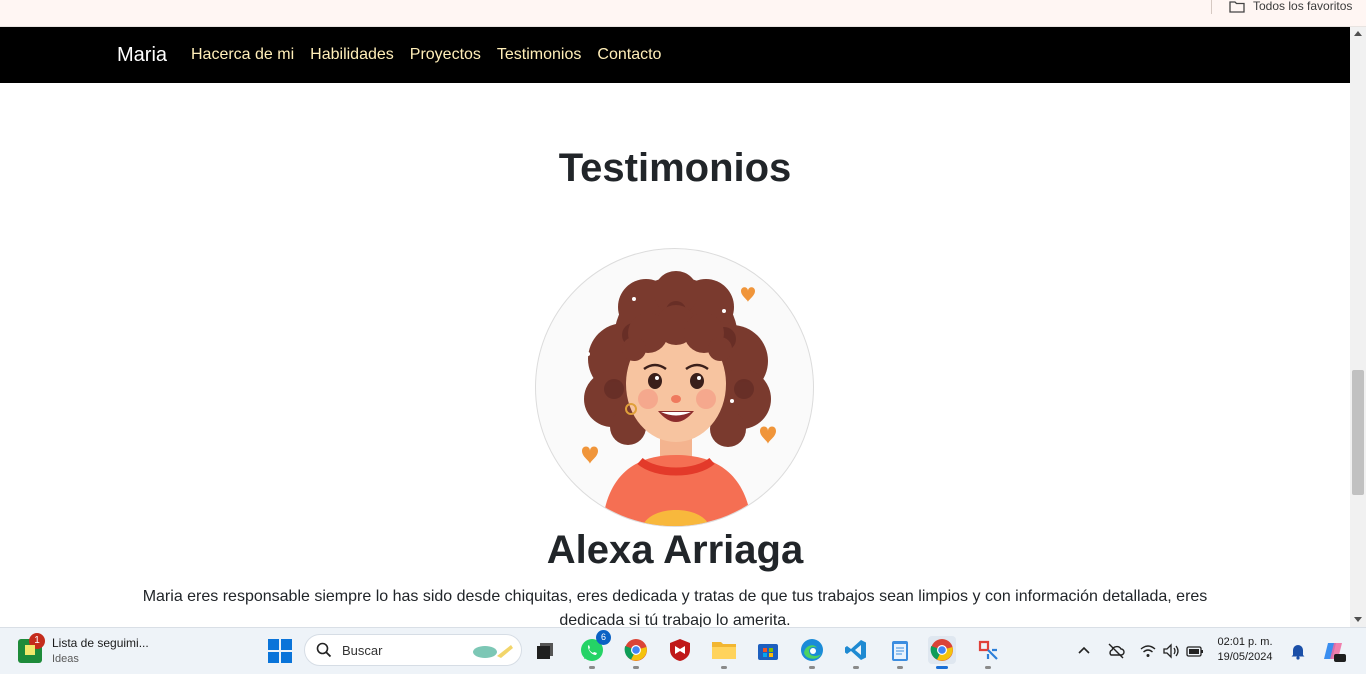  Describe the element at coordinates (65, 659) in the screenshot. I see `news-subtitle: Ideas` at that location.